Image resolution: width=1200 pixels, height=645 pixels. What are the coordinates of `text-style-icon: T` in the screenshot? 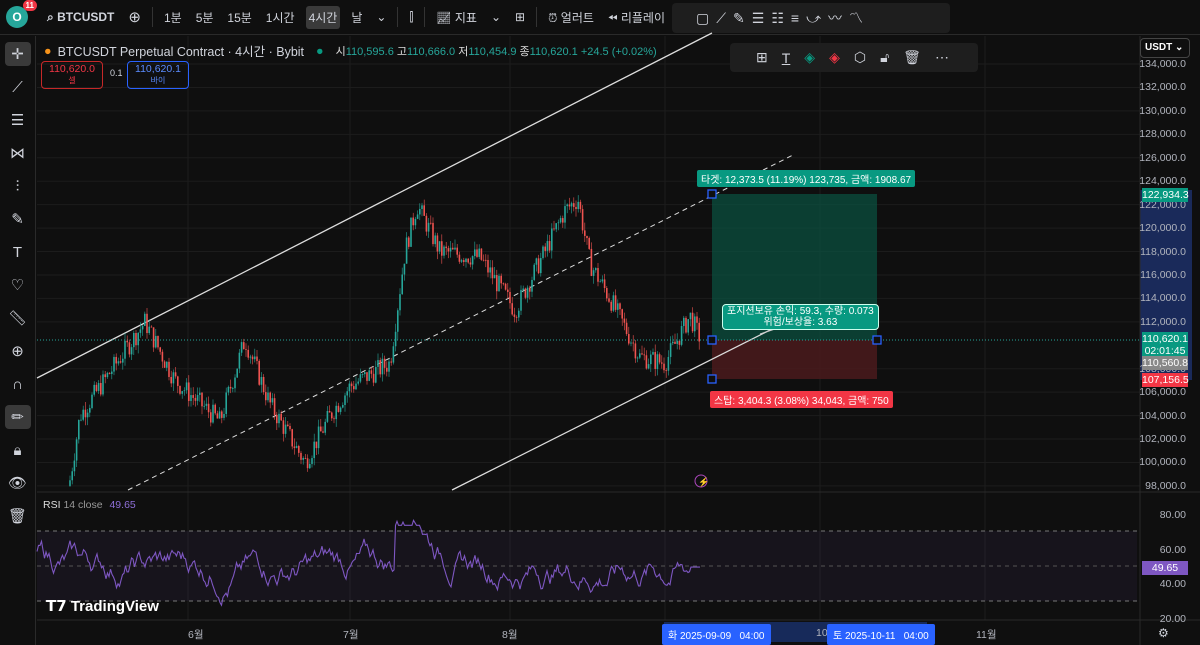 It's located at (786, 58).